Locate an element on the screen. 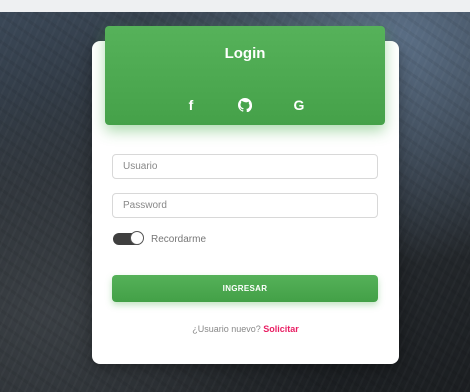 The image size is (470, 392). password-input is located at coordinates (245, 205).